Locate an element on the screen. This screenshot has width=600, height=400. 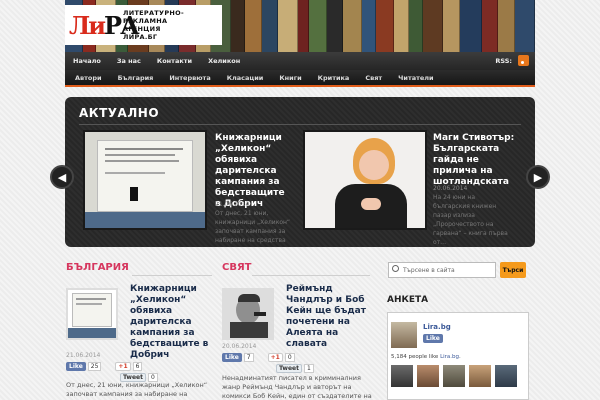
menu-item-readers: Читатели is located at coordinates (415, 78).